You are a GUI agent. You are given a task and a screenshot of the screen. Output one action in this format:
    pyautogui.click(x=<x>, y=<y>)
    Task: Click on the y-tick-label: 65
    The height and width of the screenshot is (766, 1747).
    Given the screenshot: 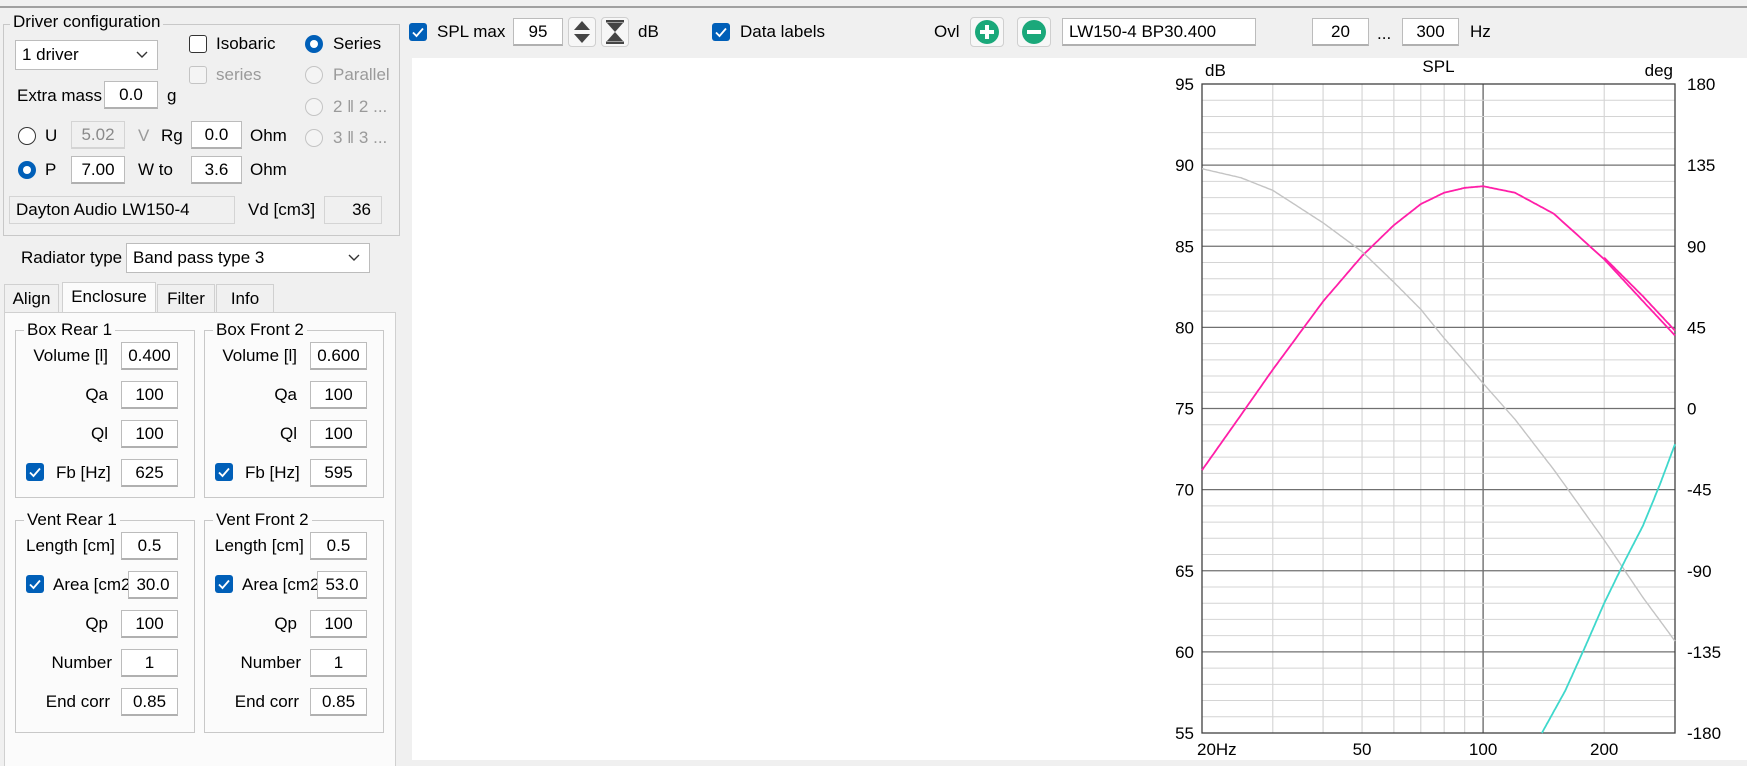 What is the action you would take?
    pyautogui.click(x=1184, y=571)
    